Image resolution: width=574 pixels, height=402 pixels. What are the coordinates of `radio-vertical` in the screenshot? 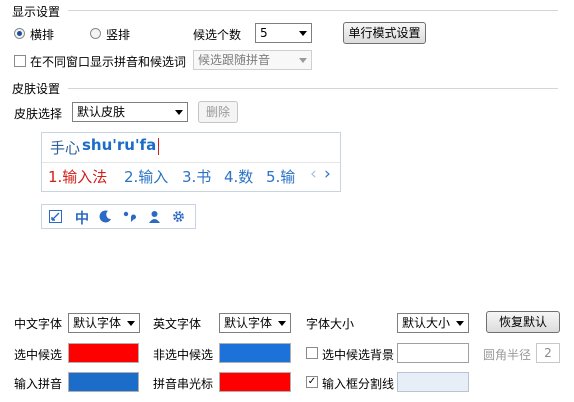 It's located at (95, 33).